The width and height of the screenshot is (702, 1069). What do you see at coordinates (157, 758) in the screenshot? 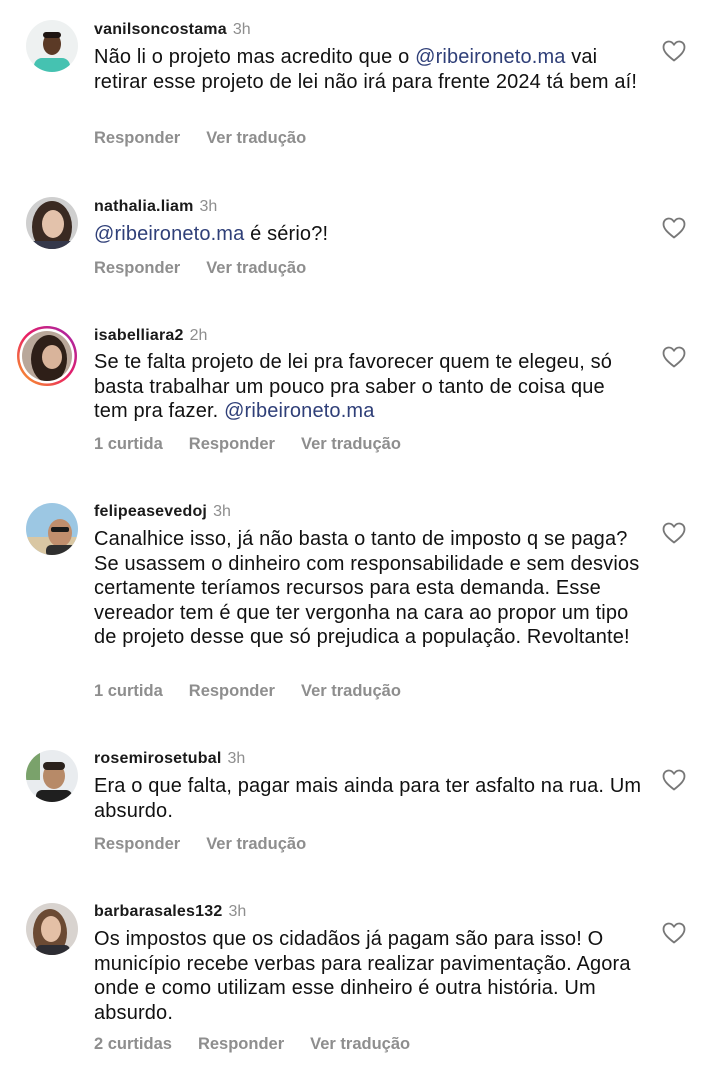
I see `username: rosemirosetubal` at bounding box center [157, 758].